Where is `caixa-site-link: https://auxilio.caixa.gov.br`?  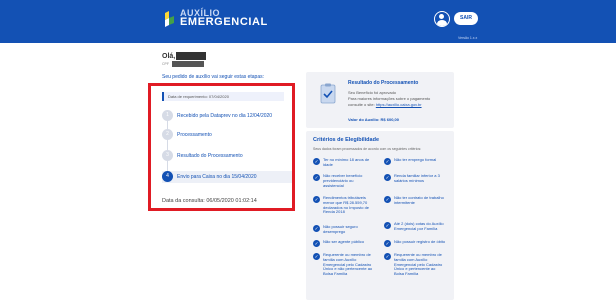
caixa-site-link: https://auxilio.caixa.gov.br is located at coordinates (399, 104).